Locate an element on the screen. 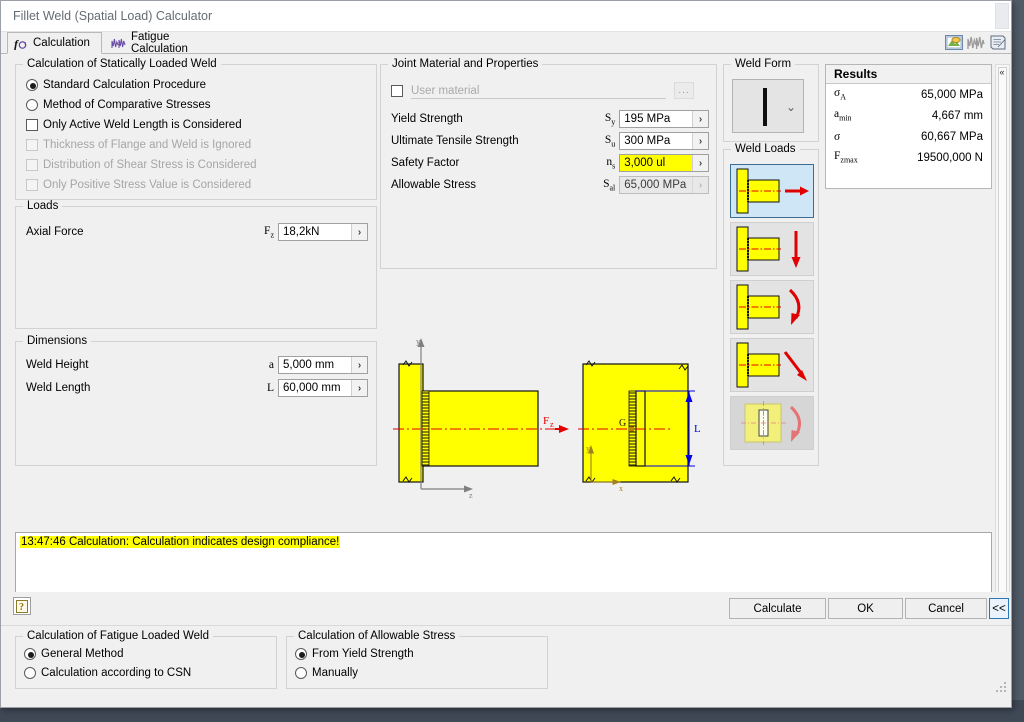 Image resolution: width=1024 pixels, height=722 pixels. export-image-icon is located at coordinates (954, 42).